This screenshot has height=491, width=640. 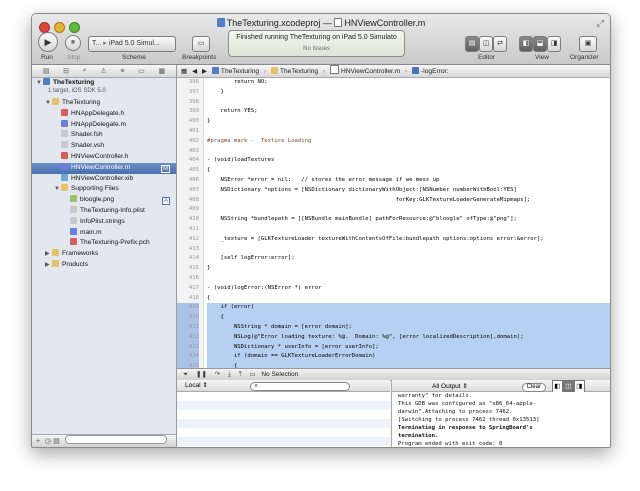 I want to click on navigator-item: HNViewController.m M, so click(x=104, y=168).